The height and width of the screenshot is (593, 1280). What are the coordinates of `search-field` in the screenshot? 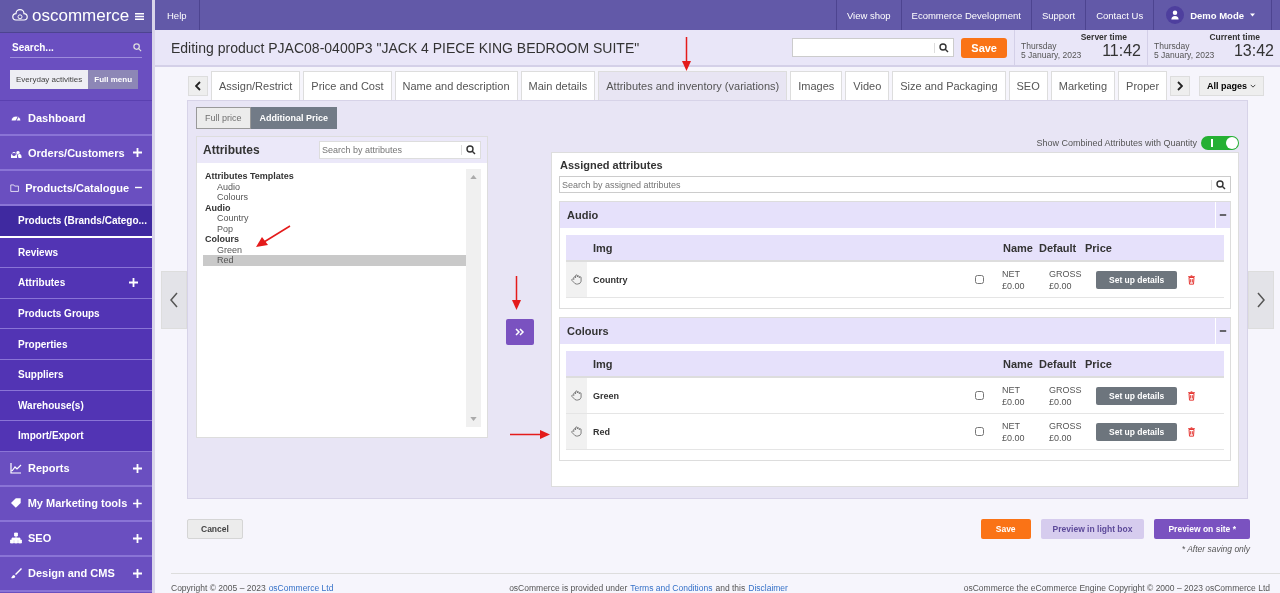 It's located at (873, 47).